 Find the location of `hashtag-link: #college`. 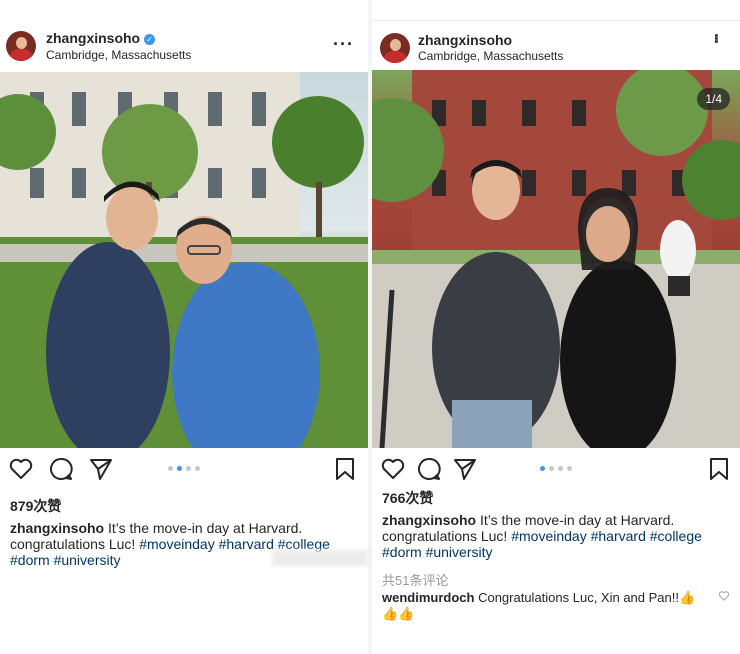

hashtag-link: #college is located at coordinates (676, 536).